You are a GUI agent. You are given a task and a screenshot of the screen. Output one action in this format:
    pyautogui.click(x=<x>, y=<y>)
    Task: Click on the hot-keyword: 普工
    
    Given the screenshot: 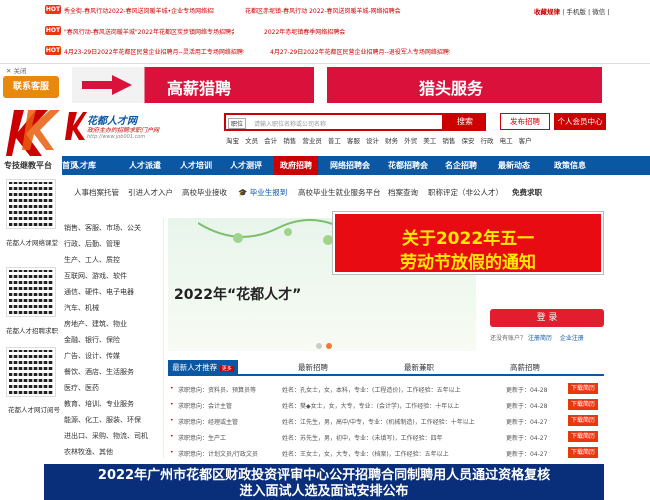 What is the action you would take?
    pyautogui.click(x=334, y=141)
    